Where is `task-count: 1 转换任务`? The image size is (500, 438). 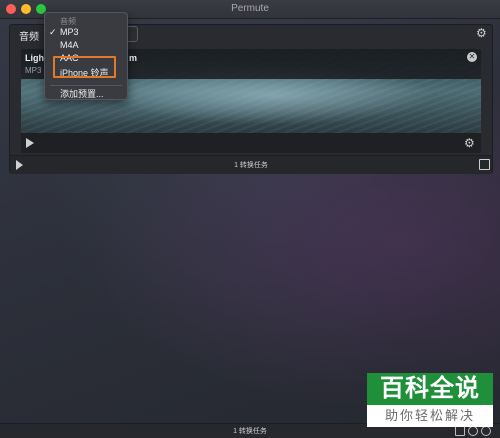
task-count: 1 转换任务 is located at coordinates (251, 165).